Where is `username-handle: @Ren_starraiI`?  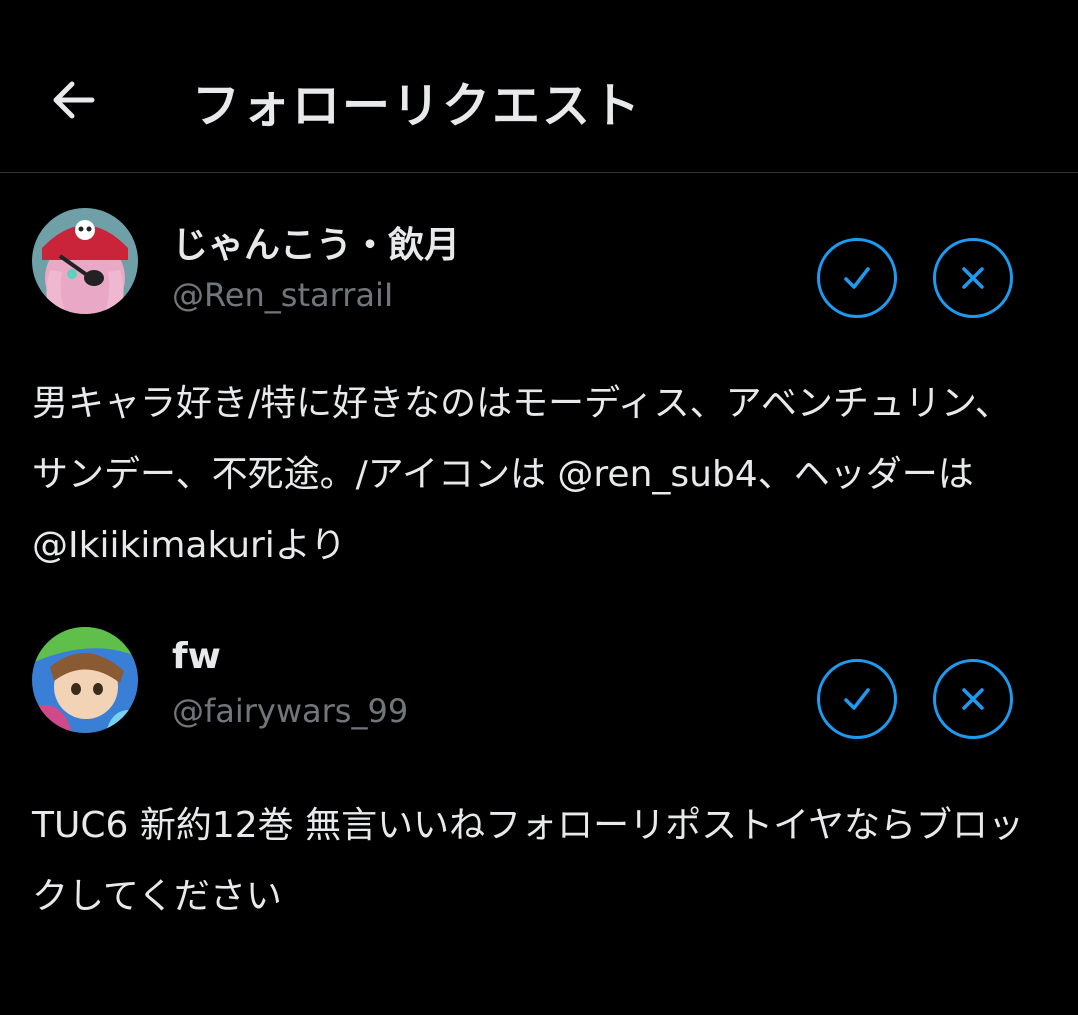 username-handle: @Ren_starraiI is located at coordinates (282, 295).